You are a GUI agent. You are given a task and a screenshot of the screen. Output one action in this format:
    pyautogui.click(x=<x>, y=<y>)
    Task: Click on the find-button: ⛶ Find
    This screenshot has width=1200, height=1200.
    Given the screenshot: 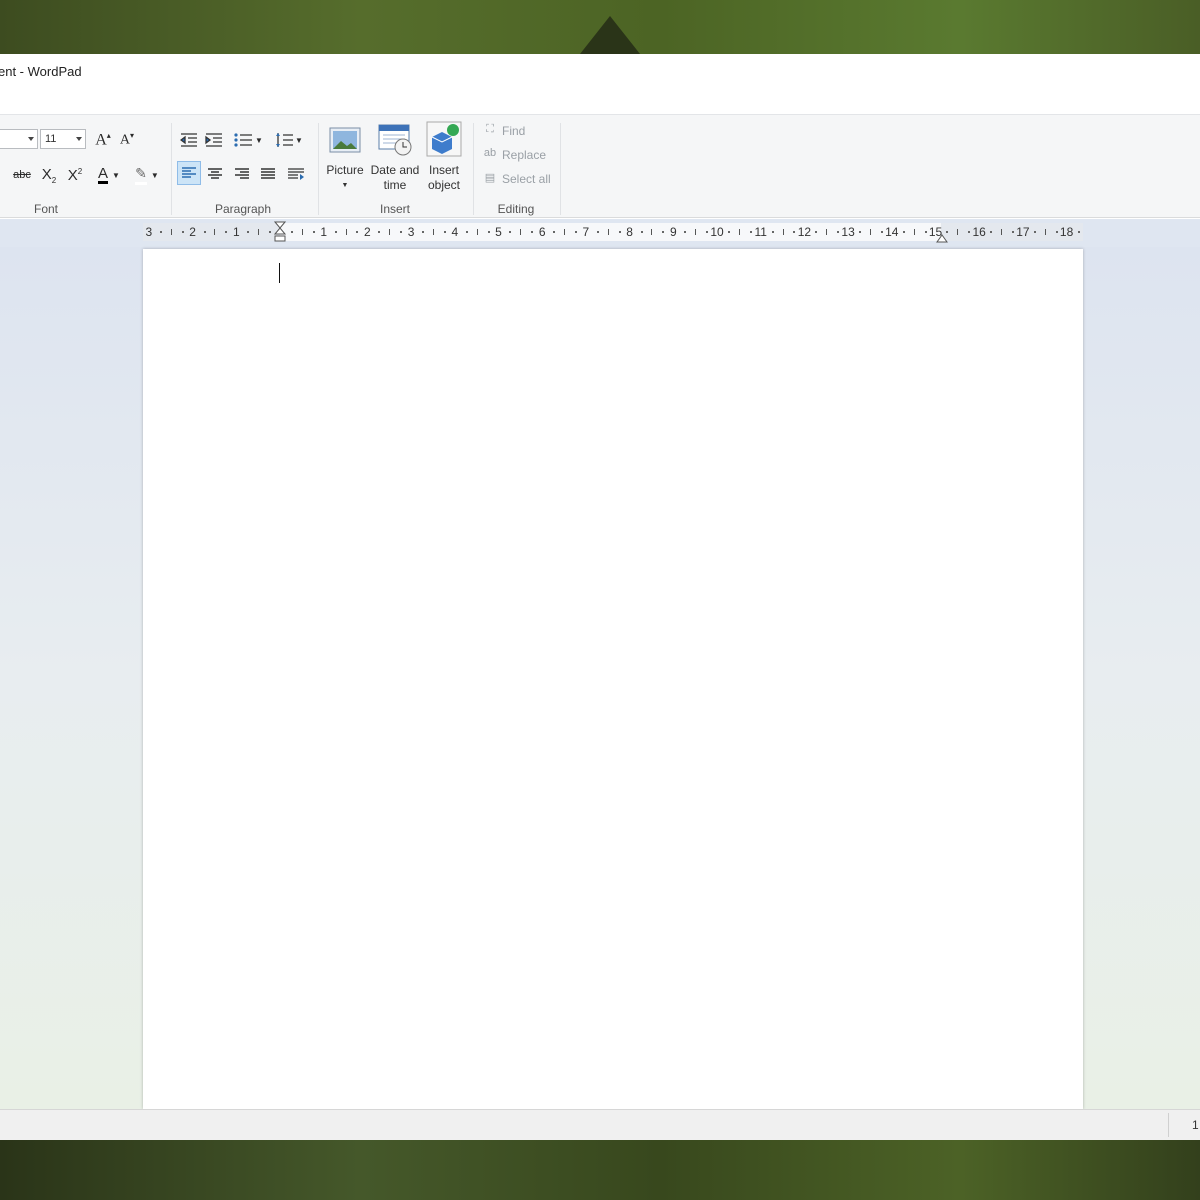 What is the action you would take?
    pyautogui.click(x=503, y=131)
    